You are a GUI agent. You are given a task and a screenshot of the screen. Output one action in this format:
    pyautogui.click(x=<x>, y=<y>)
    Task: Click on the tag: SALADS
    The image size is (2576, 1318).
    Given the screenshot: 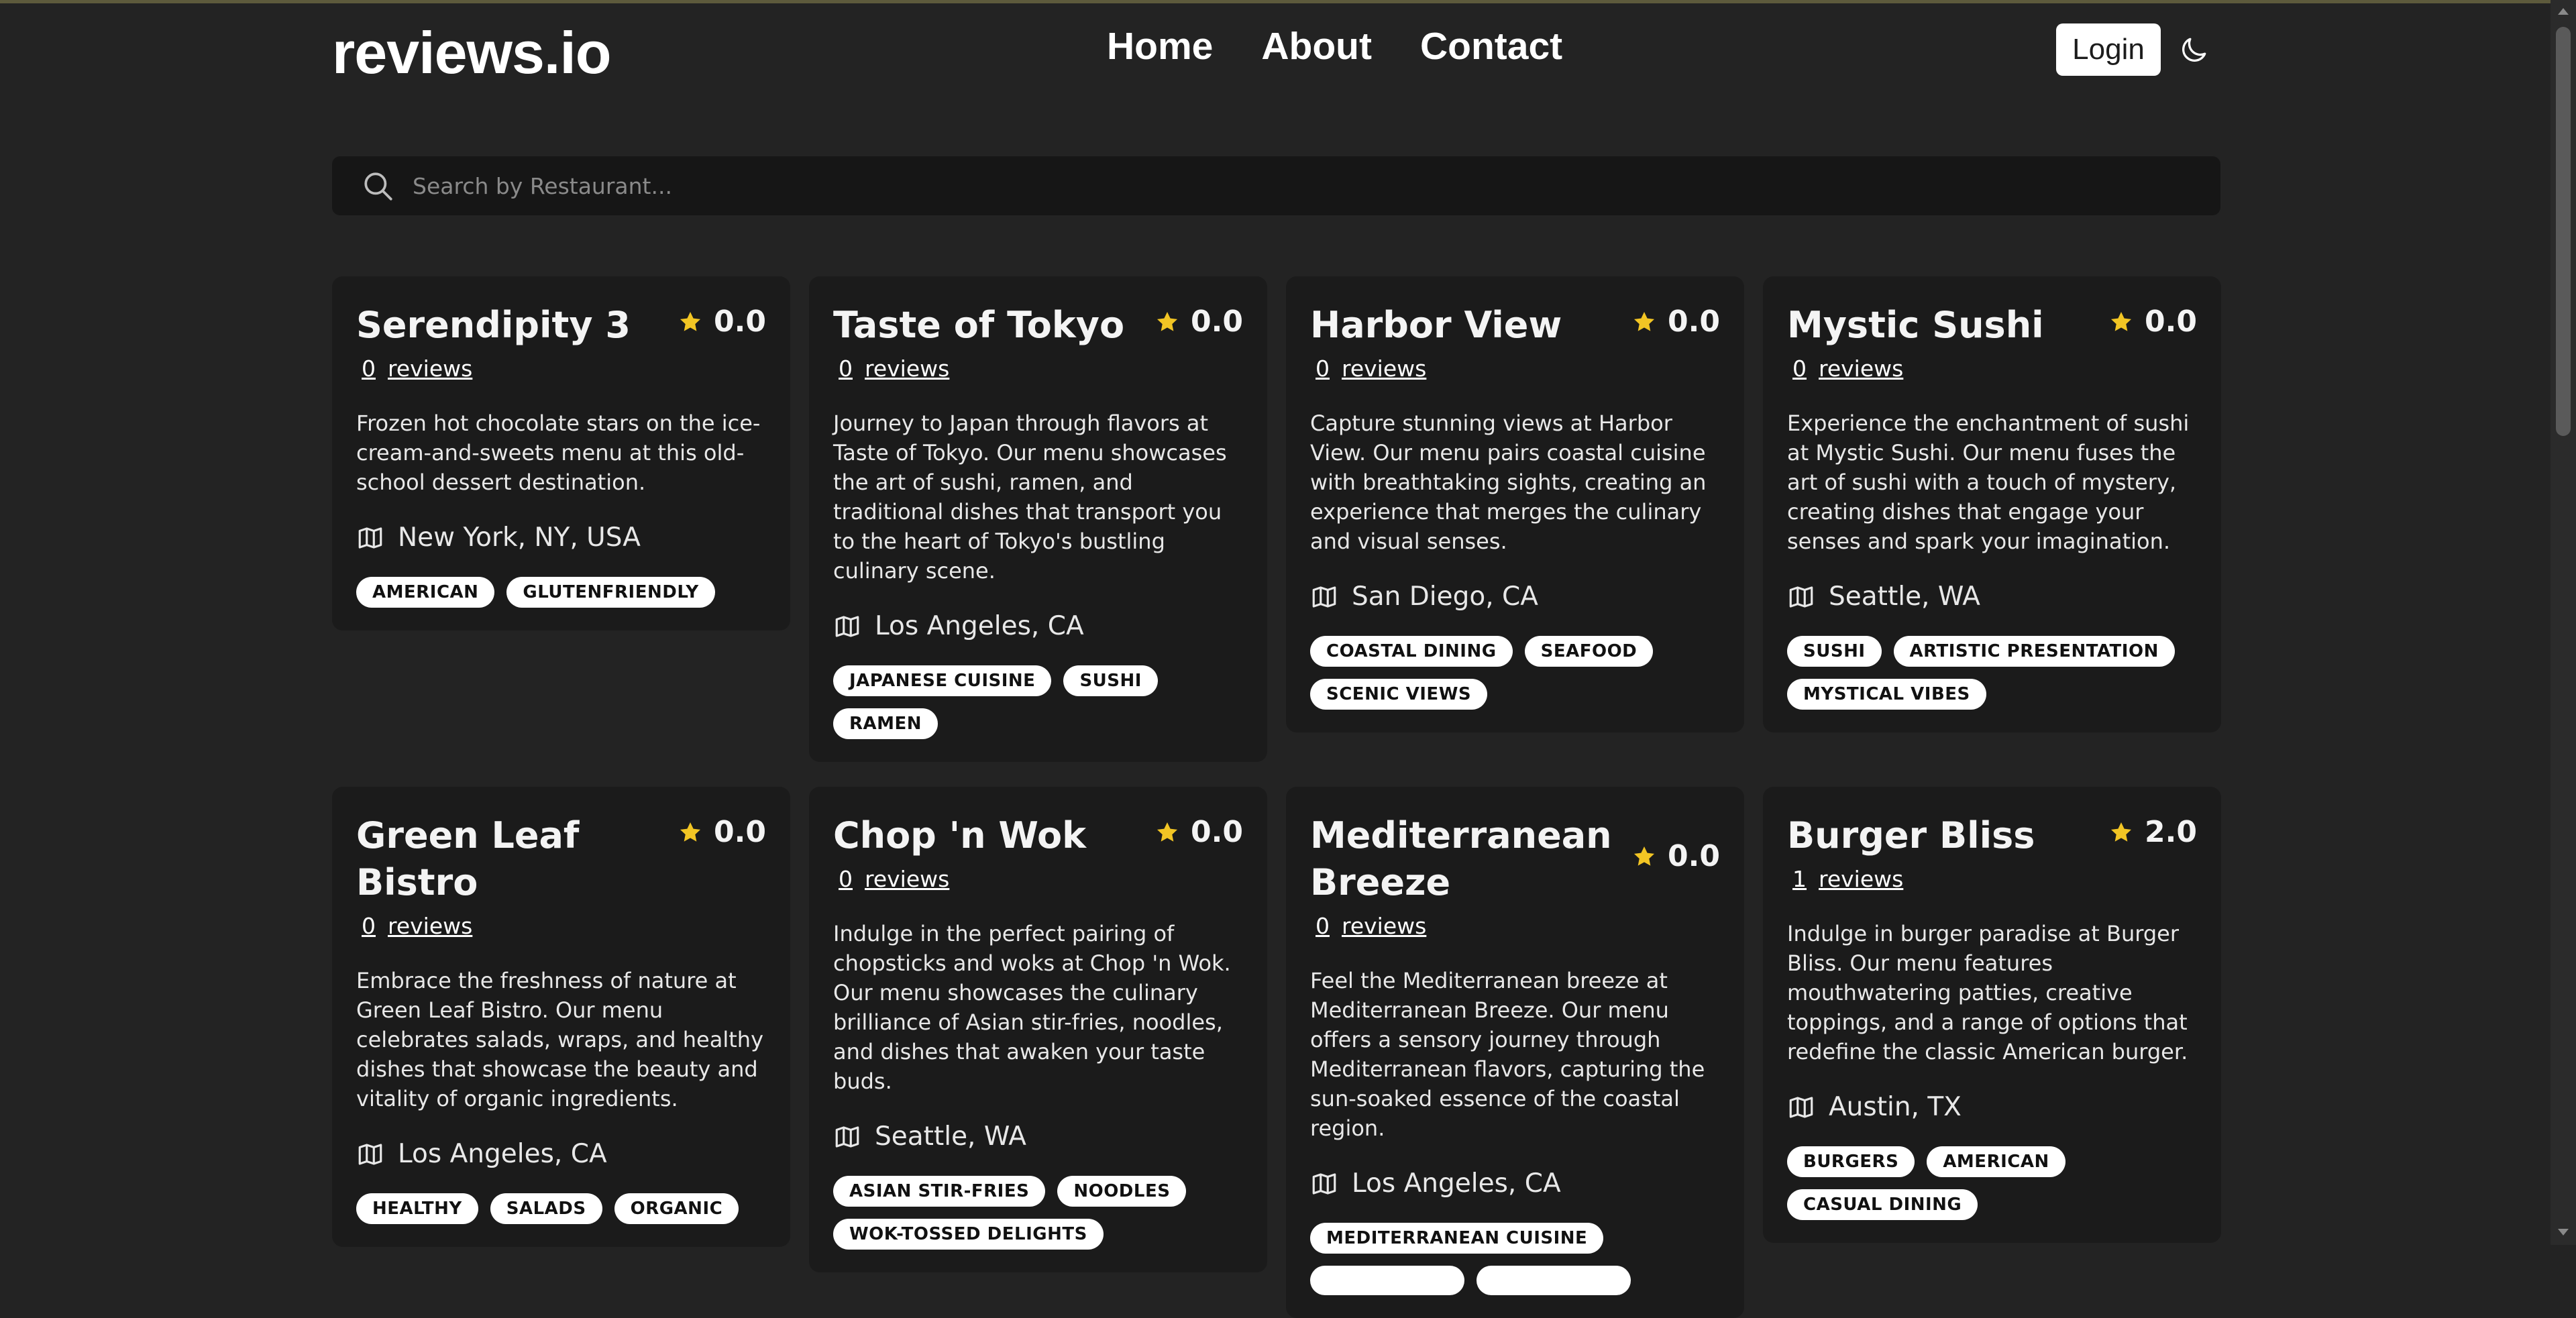 What is the action you would take?
    pyautogui.click(x=546, y=1208)
    